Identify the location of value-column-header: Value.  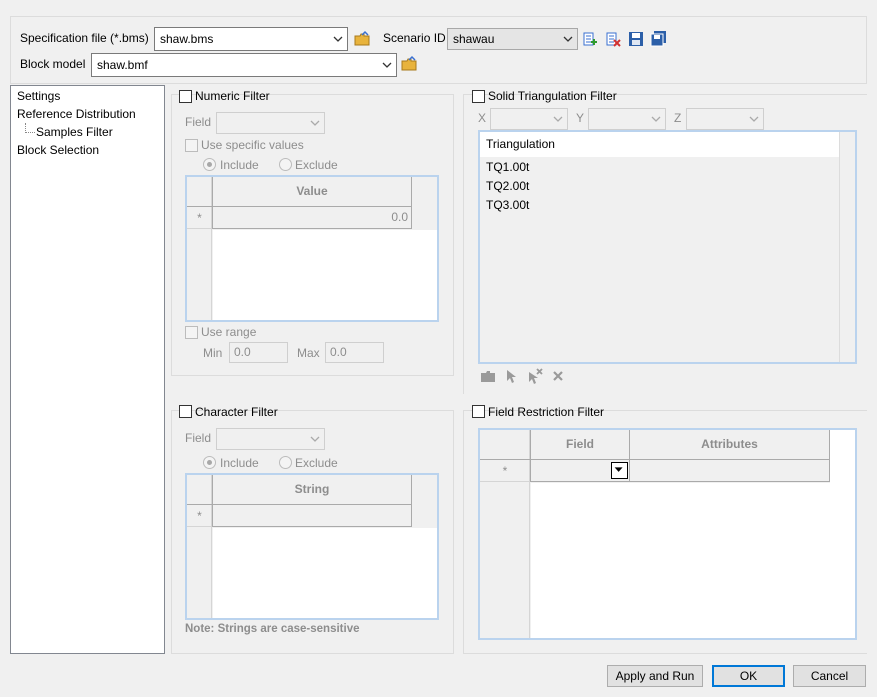
(312, 192).